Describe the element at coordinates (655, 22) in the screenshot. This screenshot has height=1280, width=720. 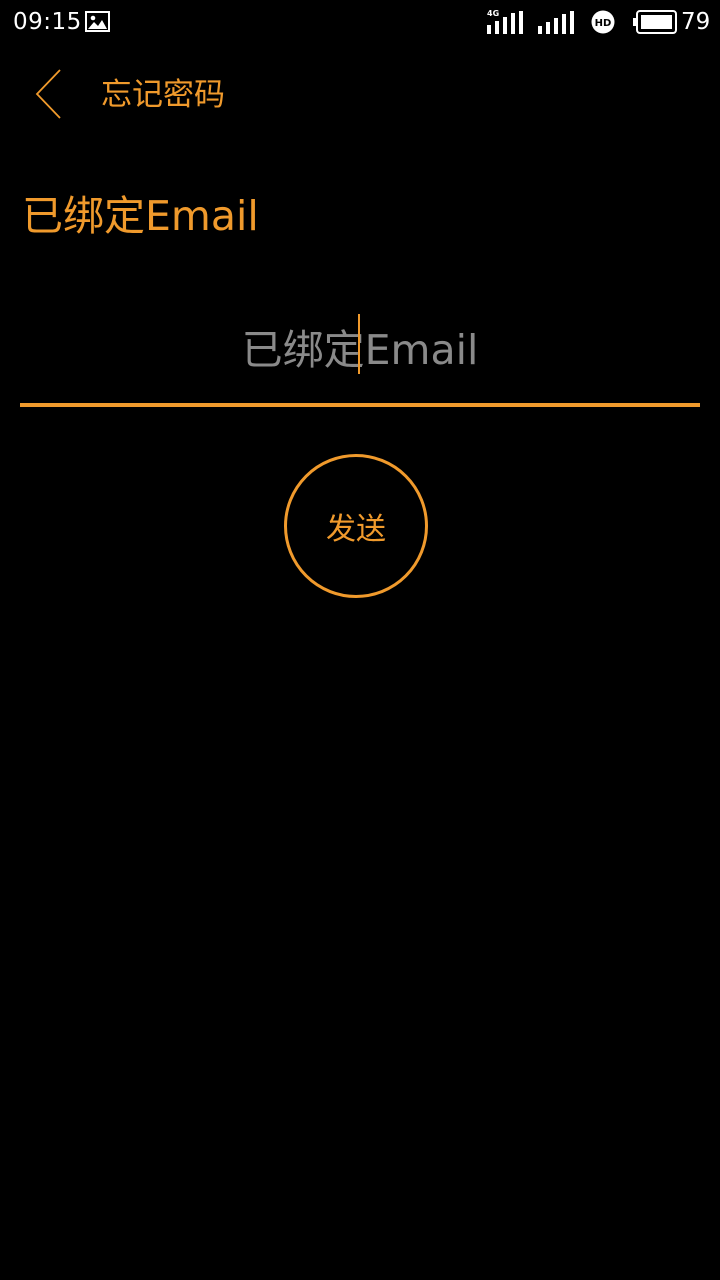
I see `battery-icon` at that location.